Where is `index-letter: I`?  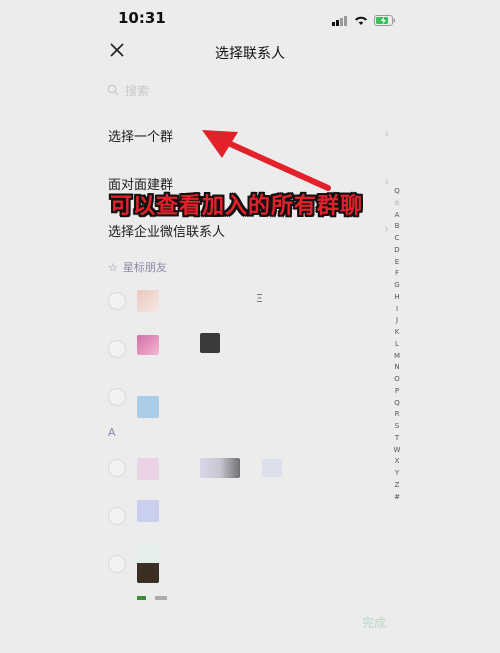
index-letter: I is located at coordinates (397, 310).